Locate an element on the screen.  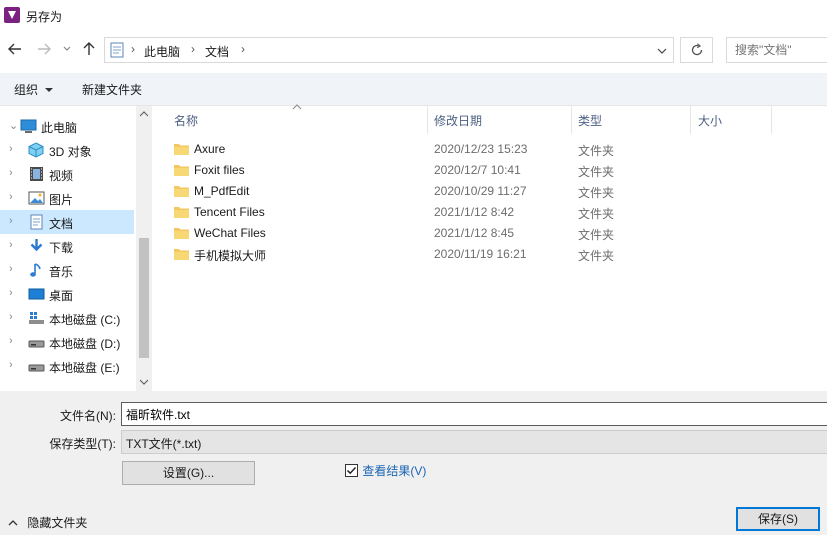
organize-label: 组织 is located at coordinates (26, 90).